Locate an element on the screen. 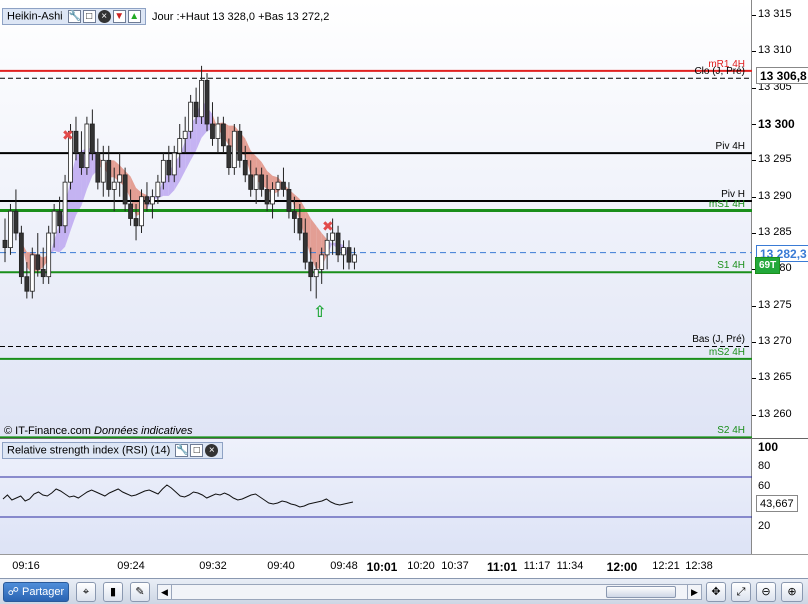  rsi-axis: 100 80 60 20 43,667 is located at coordinates (780, 496).